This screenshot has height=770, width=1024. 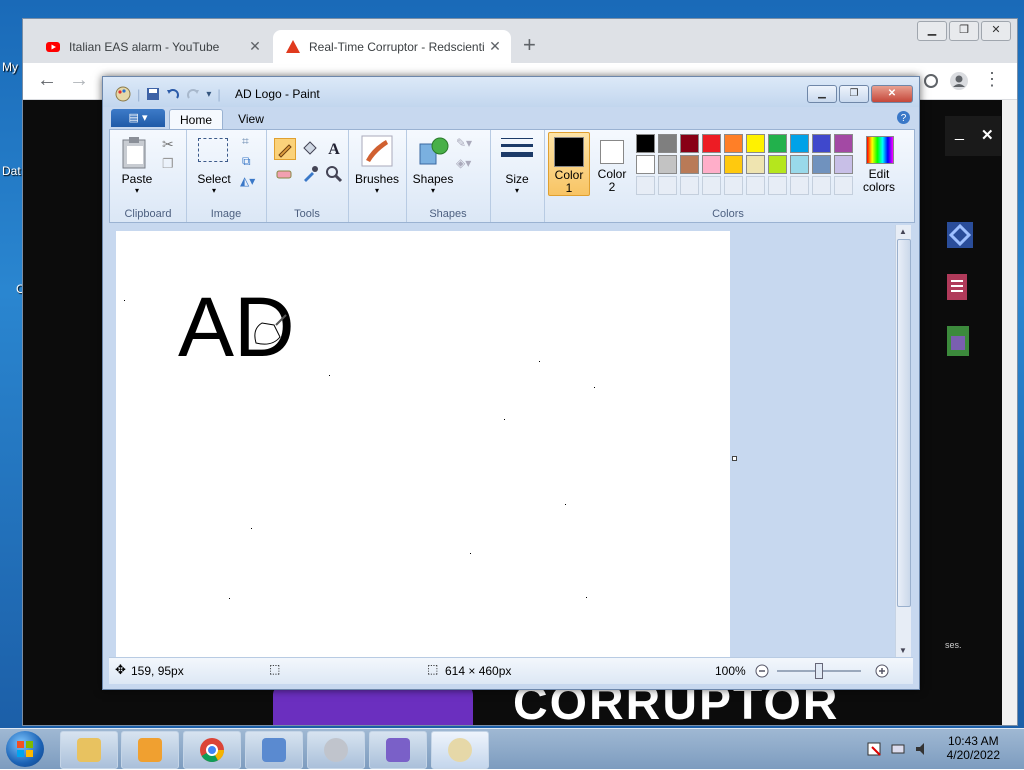 I want to click on network-icon, so click(x=898, y=749).